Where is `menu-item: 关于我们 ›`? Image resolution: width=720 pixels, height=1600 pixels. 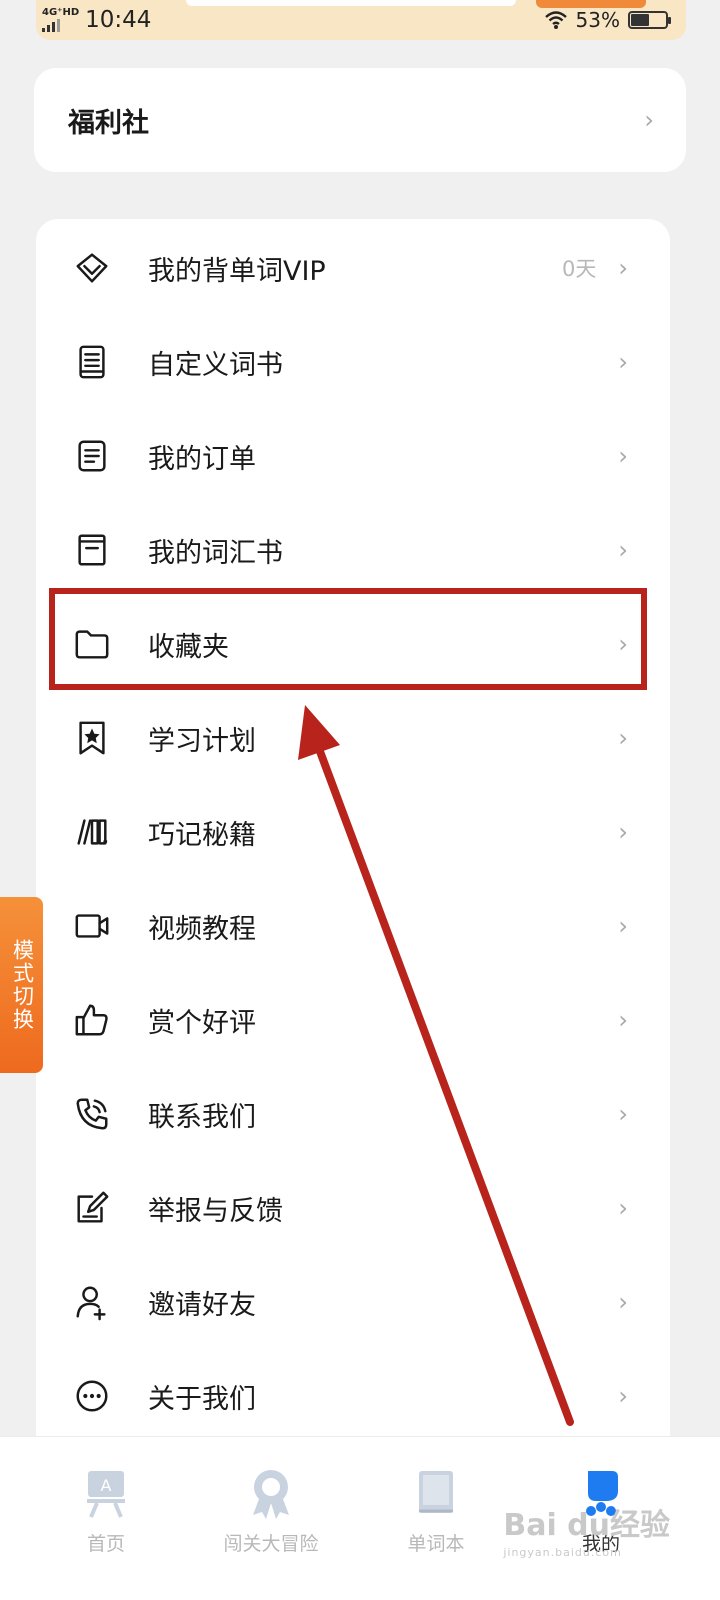
menu-item: 关于我们 › is located at coordinates (353, 1396).